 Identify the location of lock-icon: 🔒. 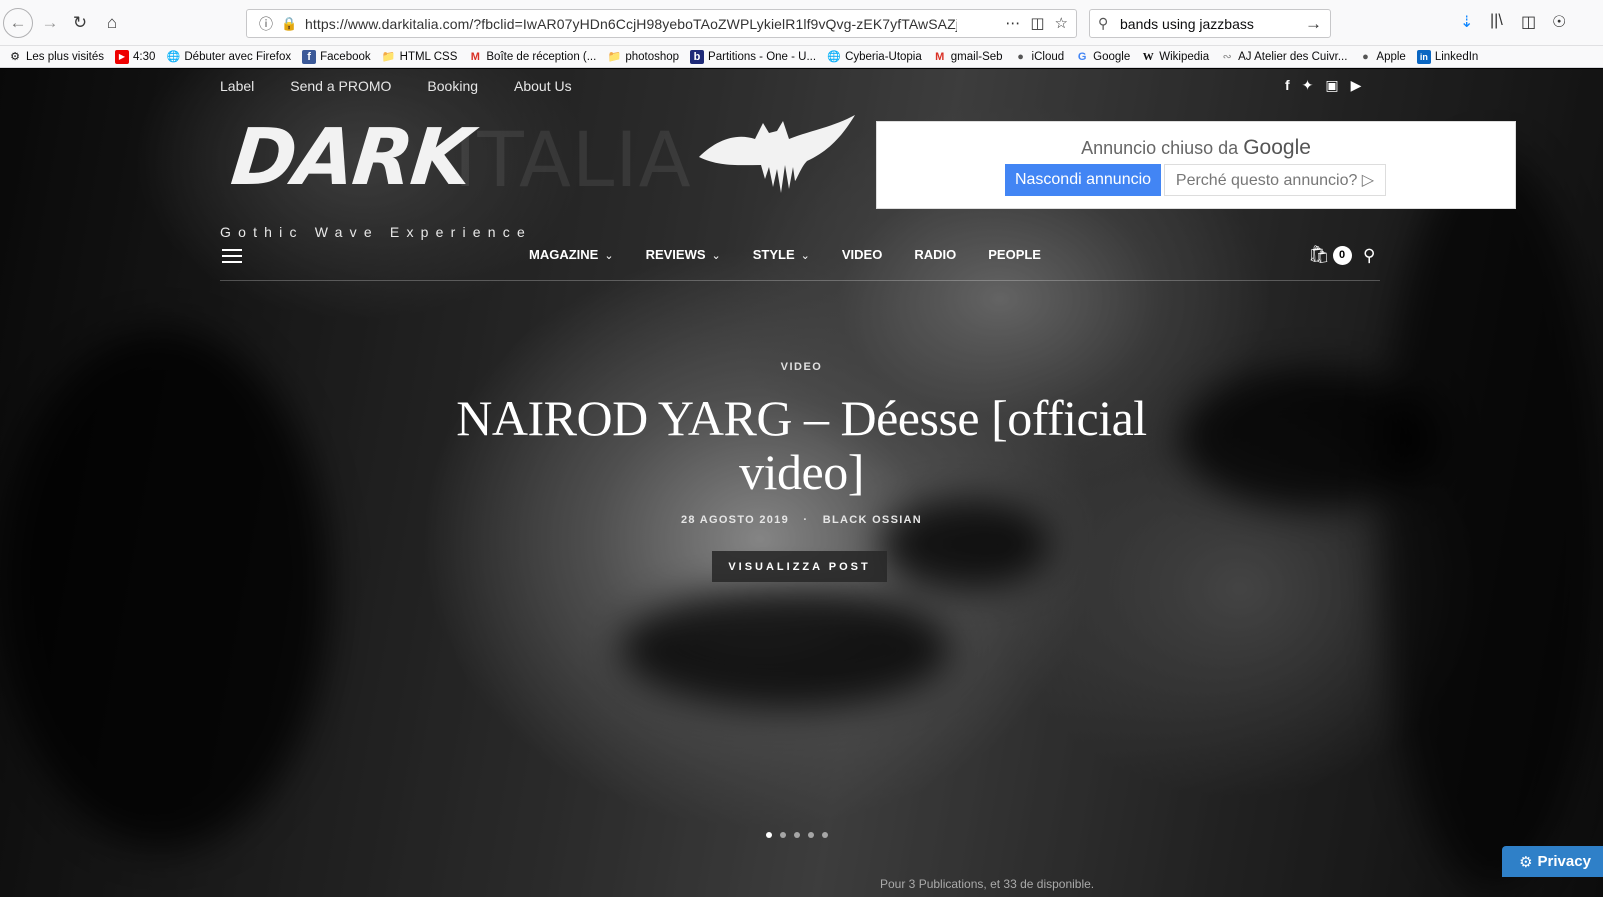
(289, 24).